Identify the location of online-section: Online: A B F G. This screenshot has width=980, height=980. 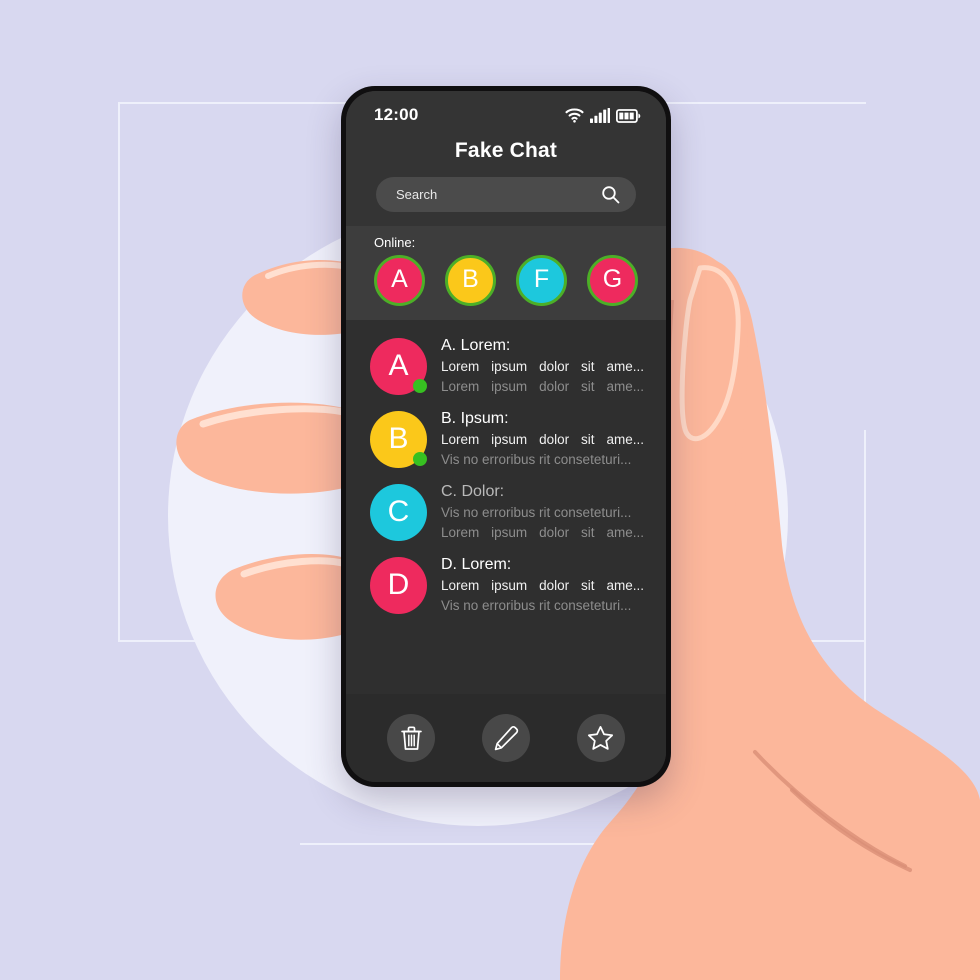
(506, 273).